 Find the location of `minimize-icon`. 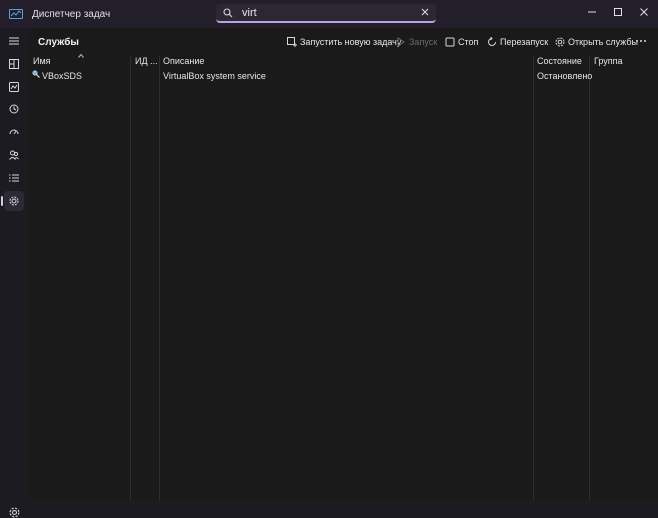

minimize-icon is located at coordinates (592, 12).